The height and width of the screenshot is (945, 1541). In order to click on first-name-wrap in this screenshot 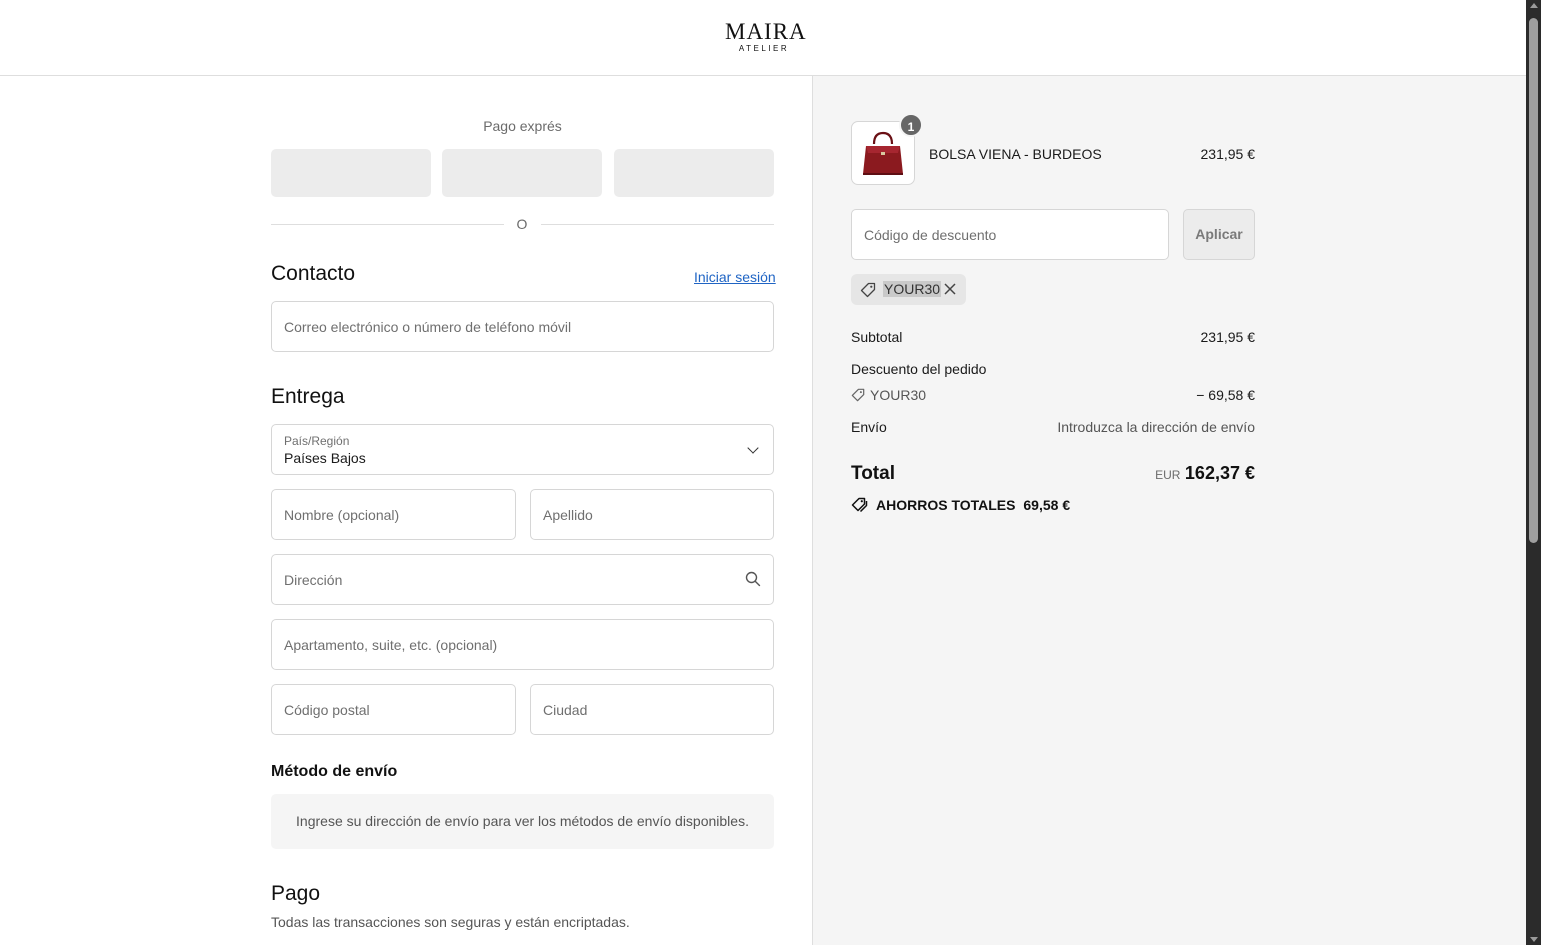, I will do `click(393, 514)`.